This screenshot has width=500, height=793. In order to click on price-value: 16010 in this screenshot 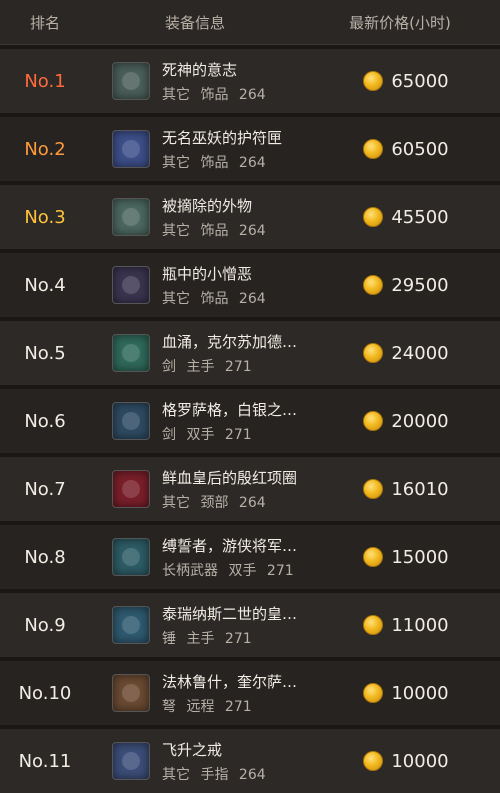, I will do `click(420, 489)`.